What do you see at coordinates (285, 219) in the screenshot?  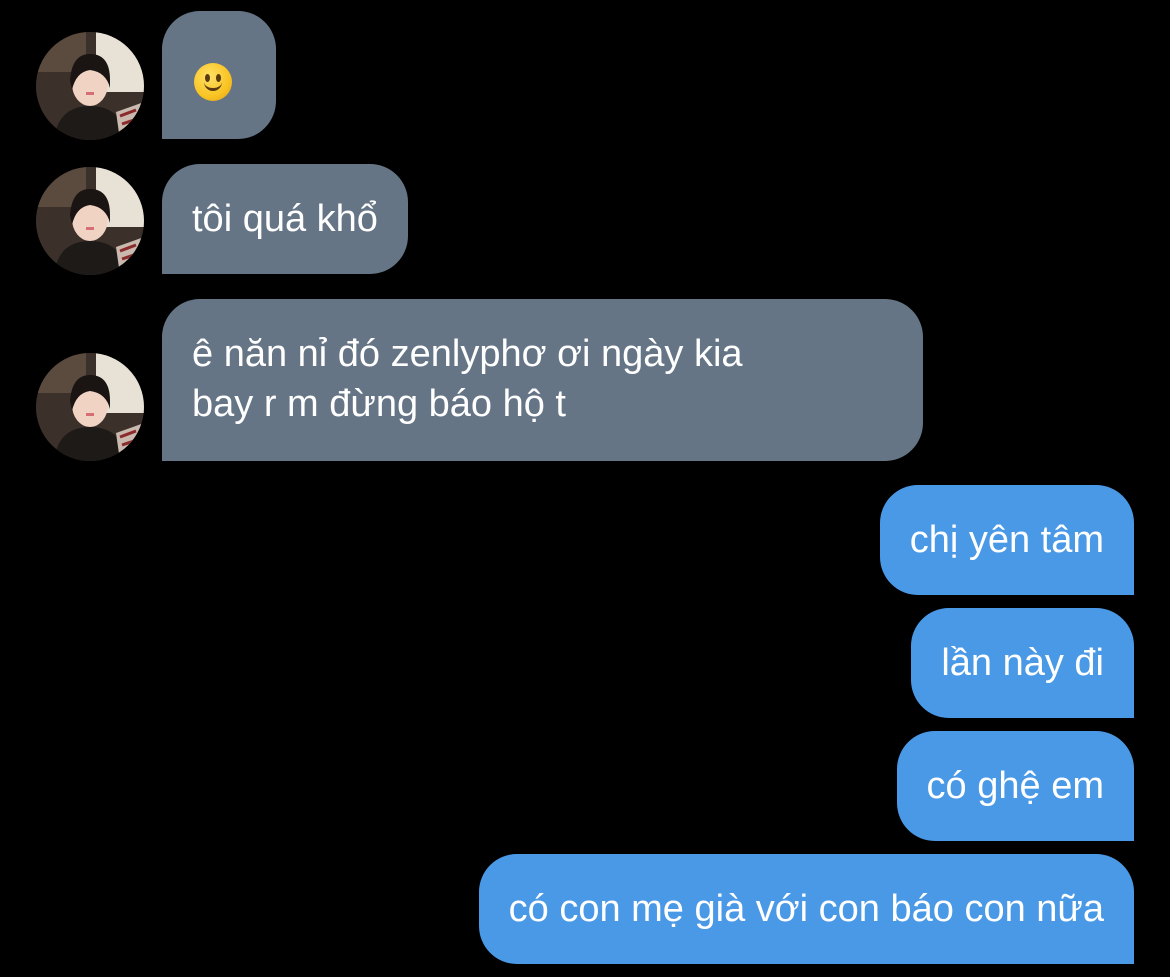 I see `incoming-message: tôi quá khổ` at bounding box center [285, 219].